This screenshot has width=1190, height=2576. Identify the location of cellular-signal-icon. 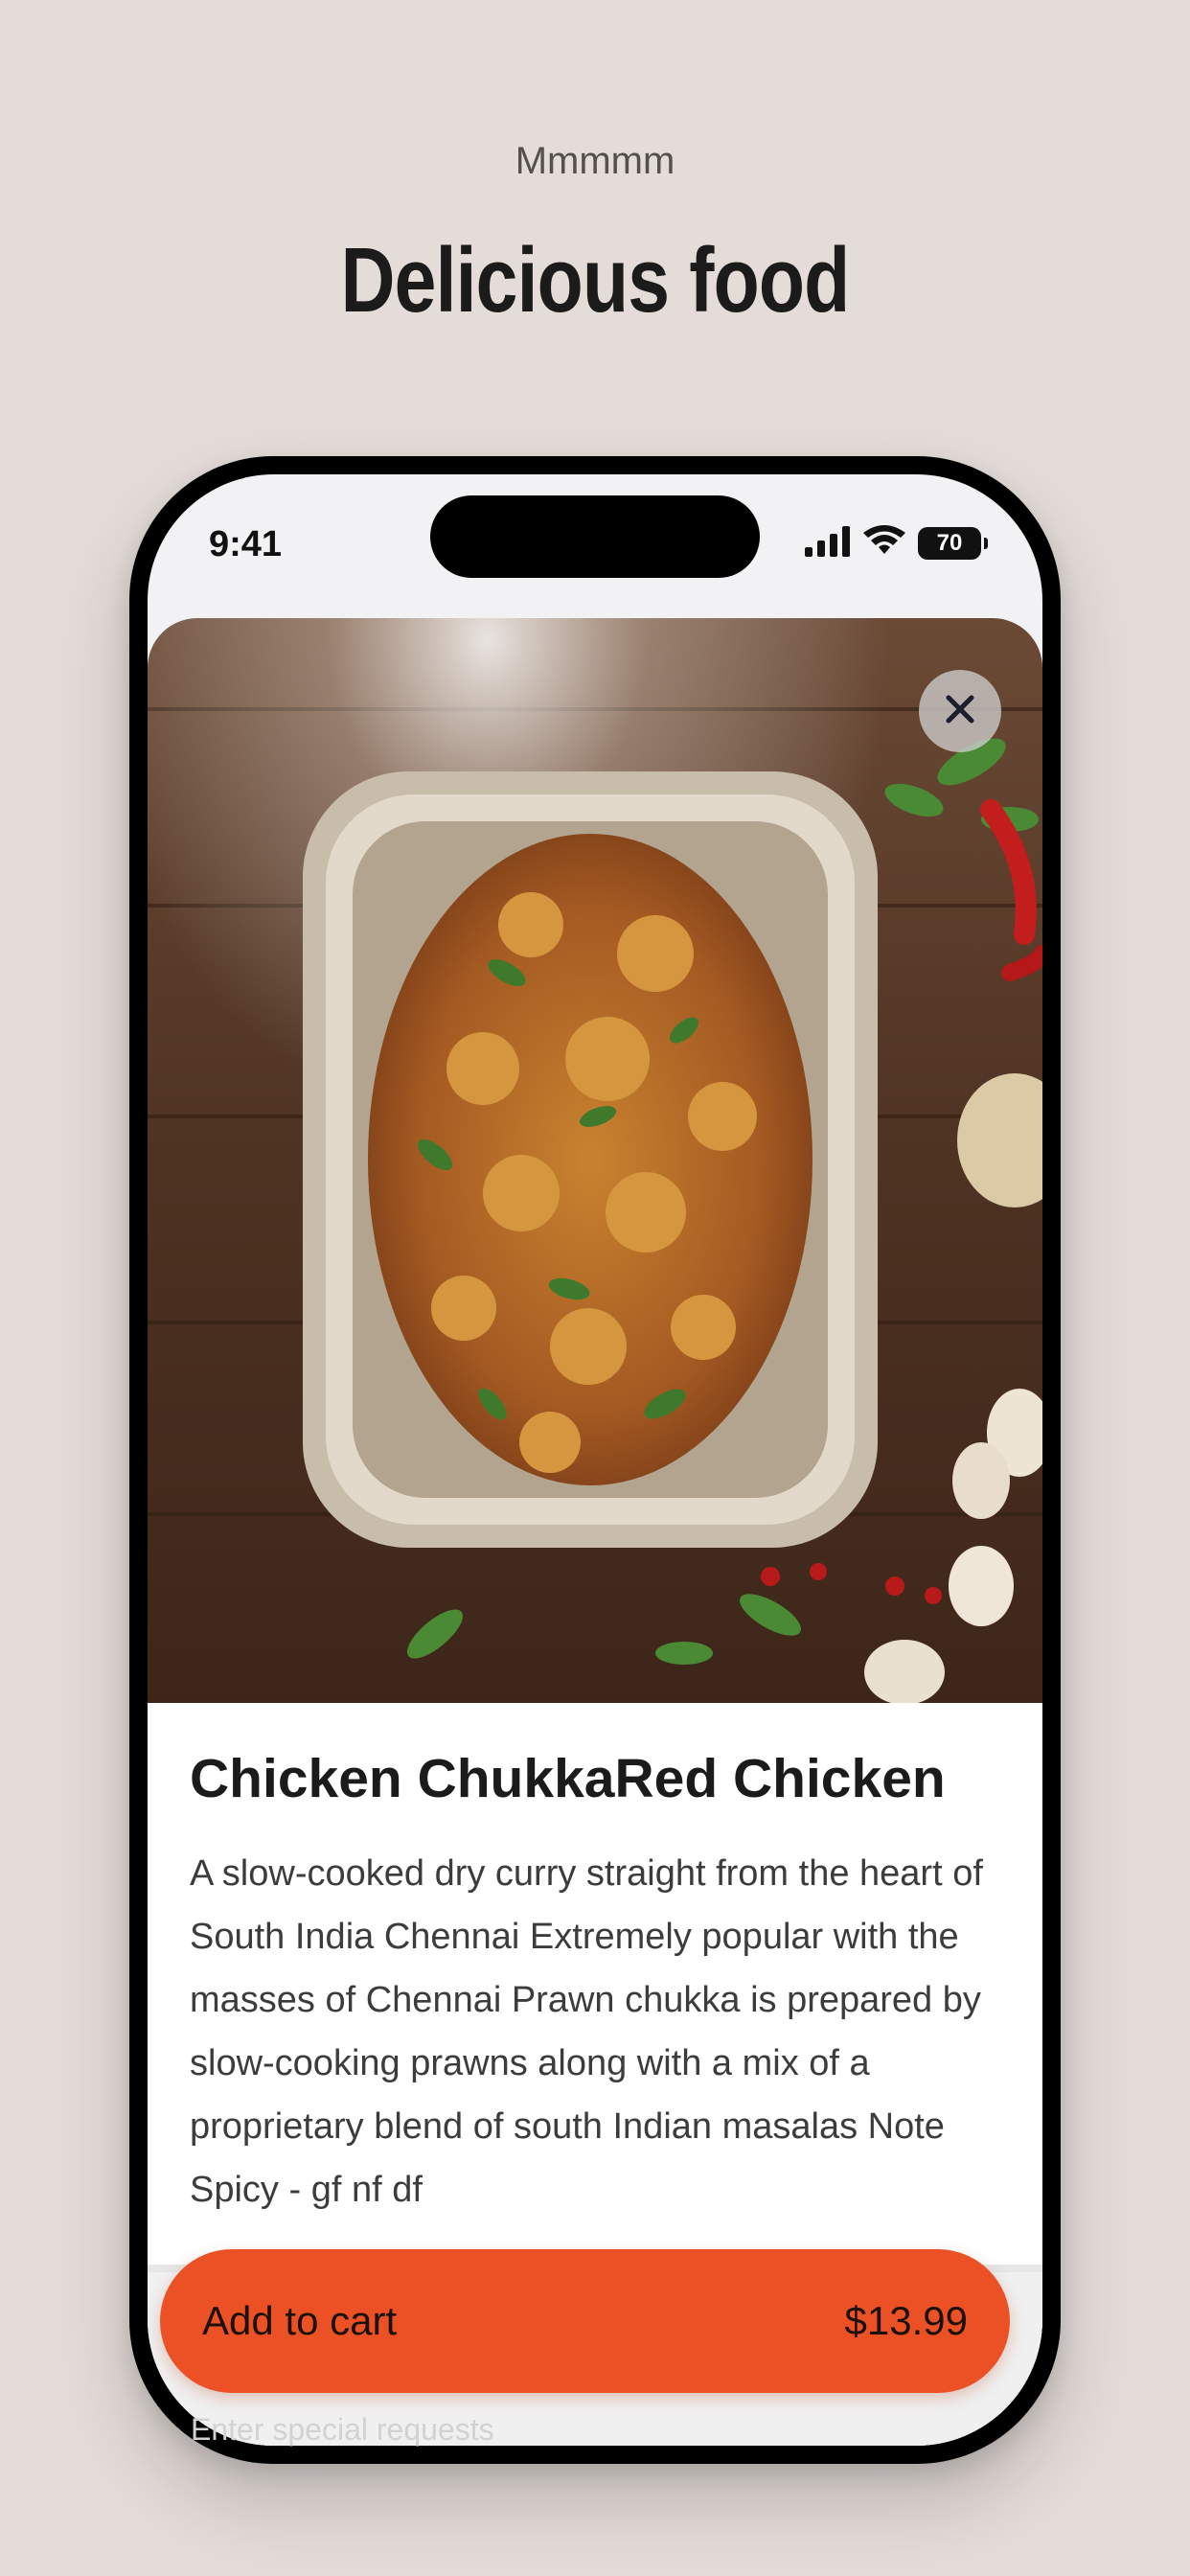
(828, 543).